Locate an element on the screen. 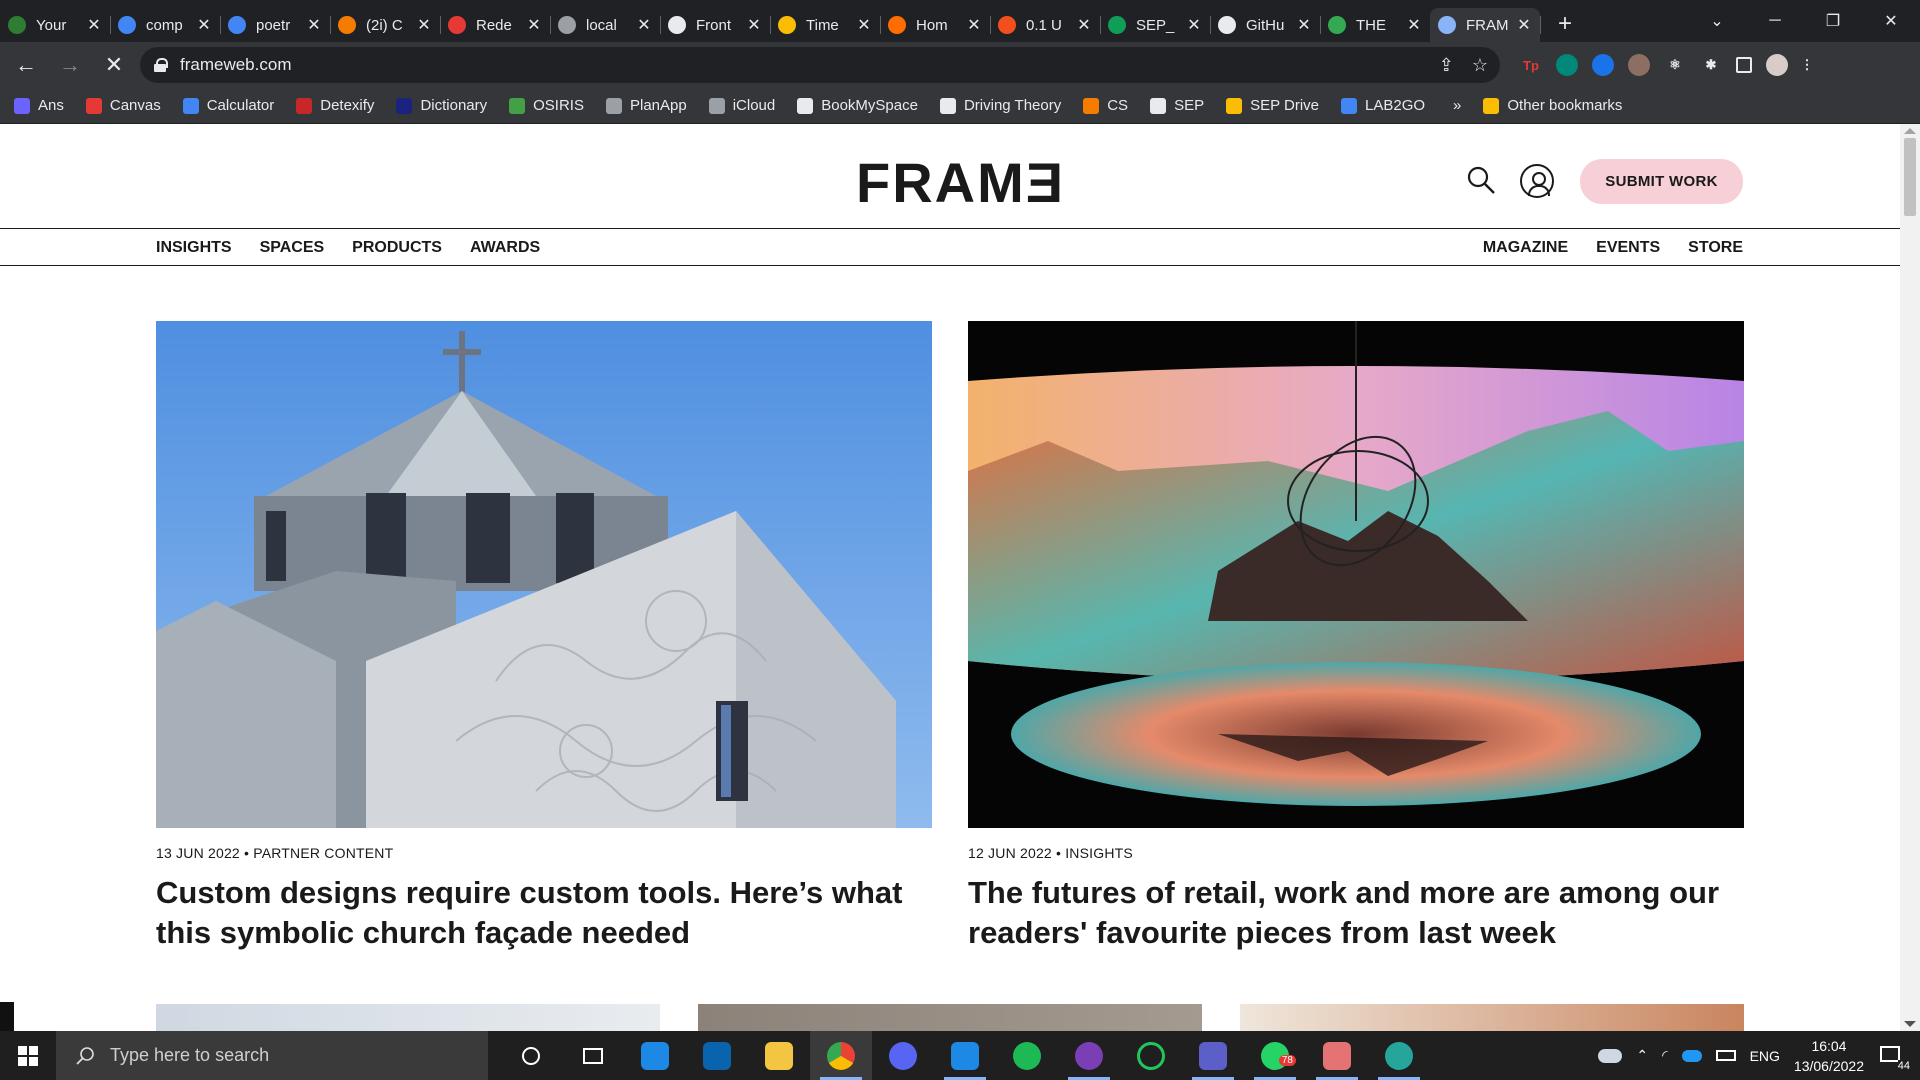 The width and height of the screenshot is (1920, 1080). spotify-app-icon is located at coordinates (1027, 1055).